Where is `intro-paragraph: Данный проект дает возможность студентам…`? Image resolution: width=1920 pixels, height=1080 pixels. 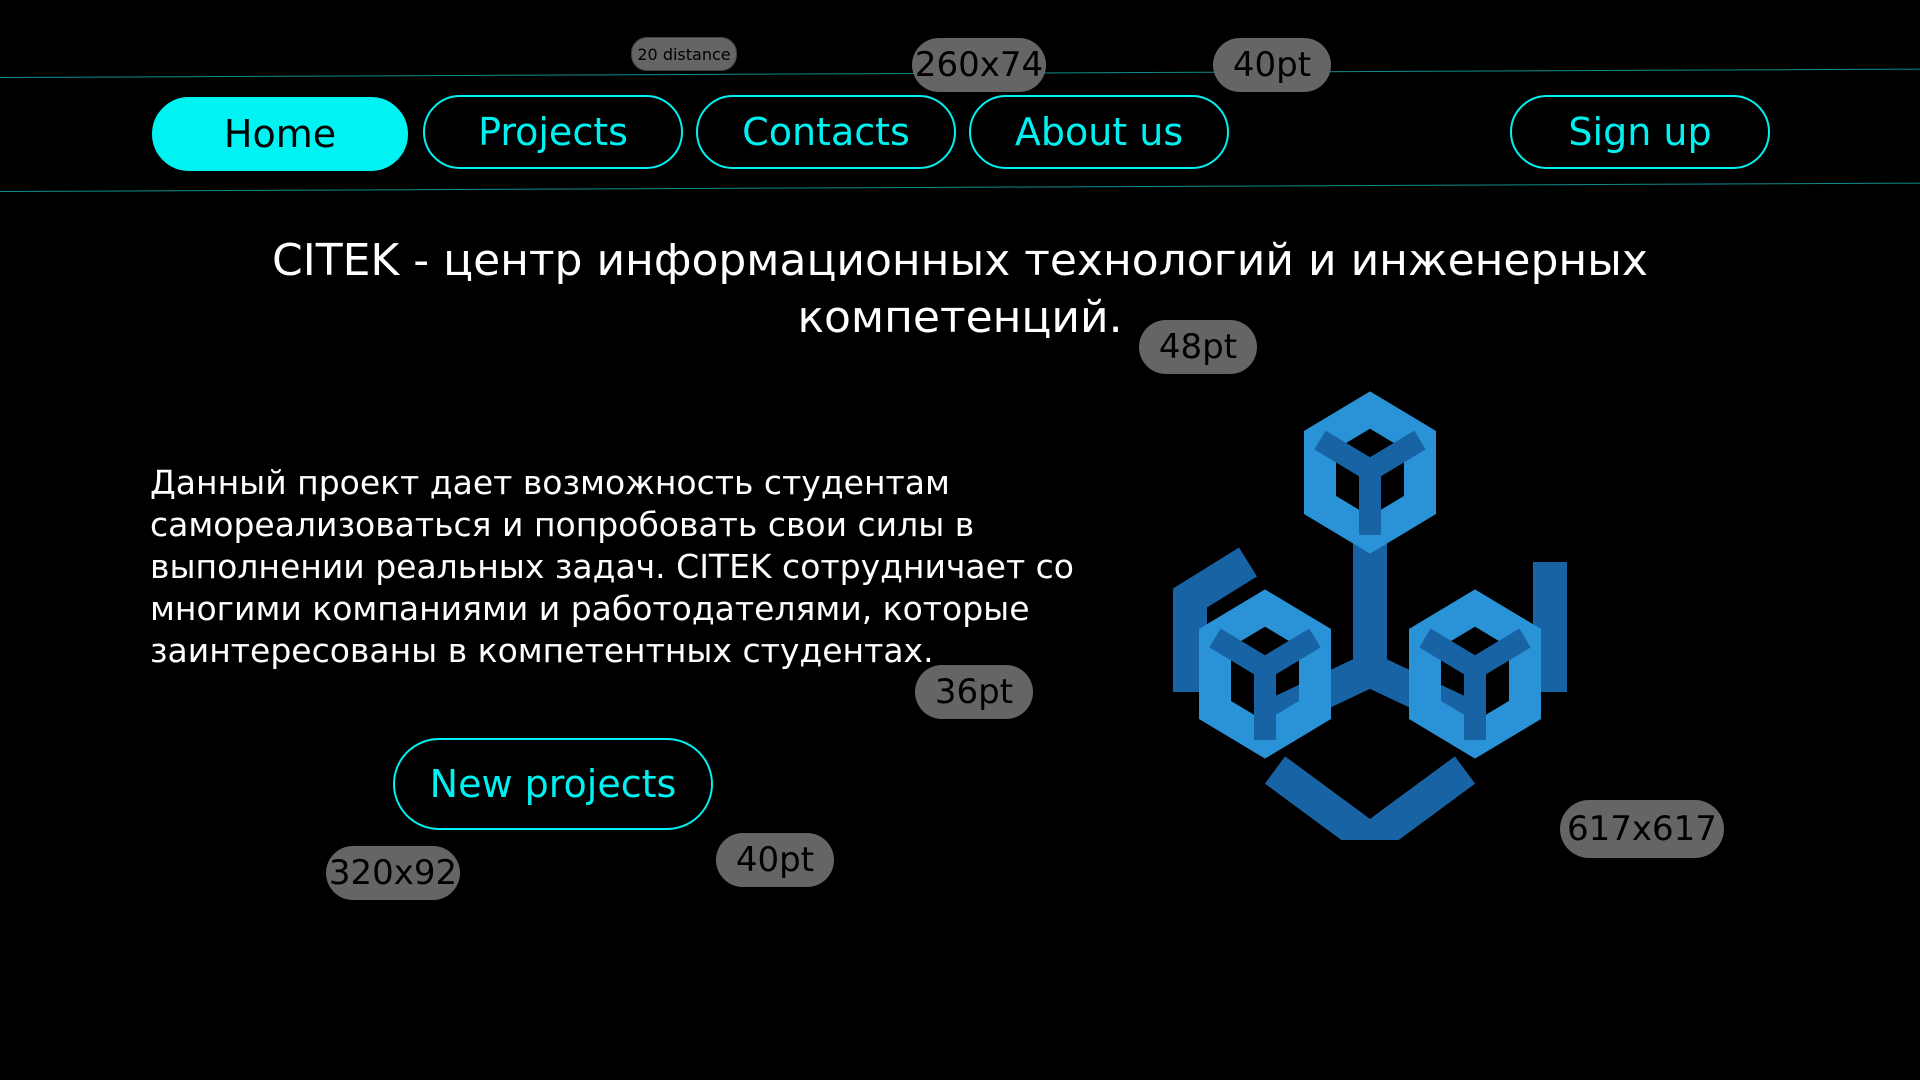 intro-paragraph: Данный проект дает возможность студентам… is located at coordinates (612, 566).